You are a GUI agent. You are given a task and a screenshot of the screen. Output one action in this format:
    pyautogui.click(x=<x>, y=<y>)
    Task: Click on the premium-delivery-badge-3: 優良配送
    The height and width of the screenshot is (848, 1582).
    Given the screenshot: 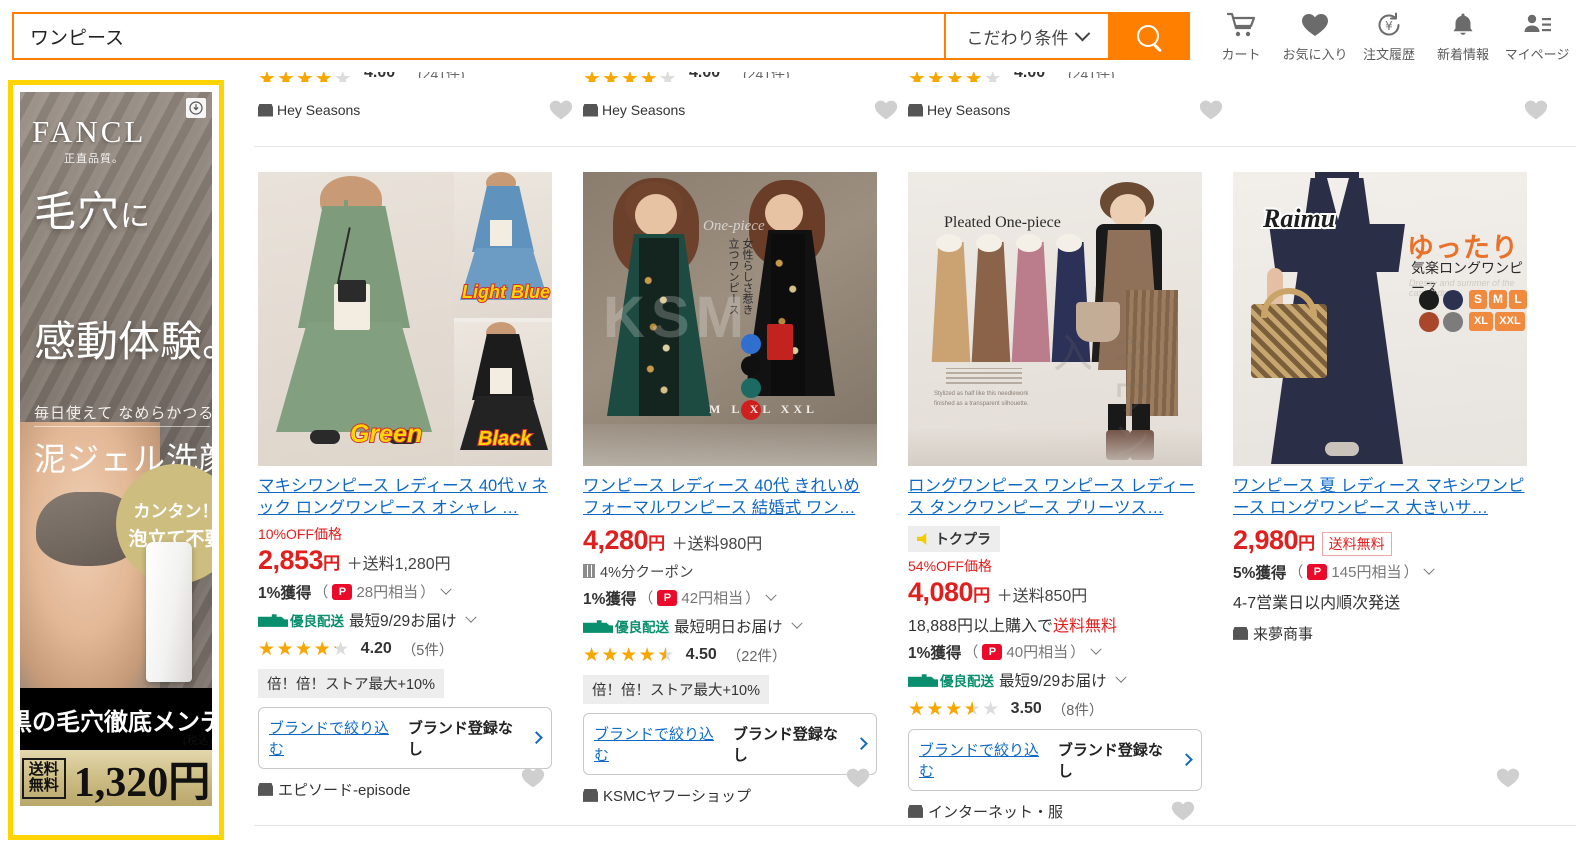 What is the action you would take?
    pyautogui.click(x=951, y=680)
    